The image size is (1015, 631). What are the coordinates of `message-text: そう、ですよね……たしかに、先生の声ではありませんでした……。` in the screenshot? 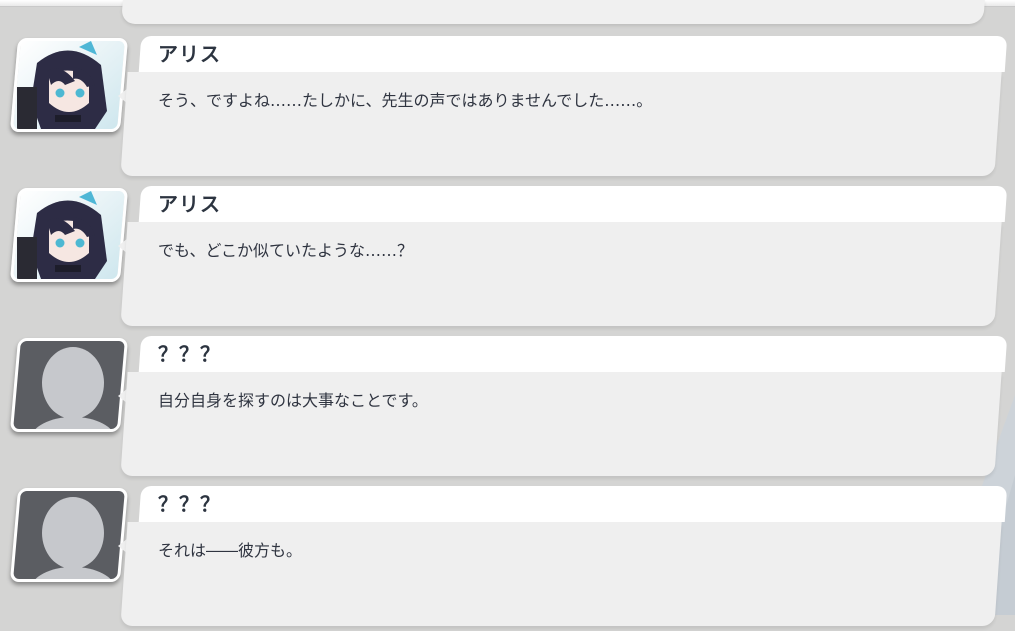 It's located at (405, 100).